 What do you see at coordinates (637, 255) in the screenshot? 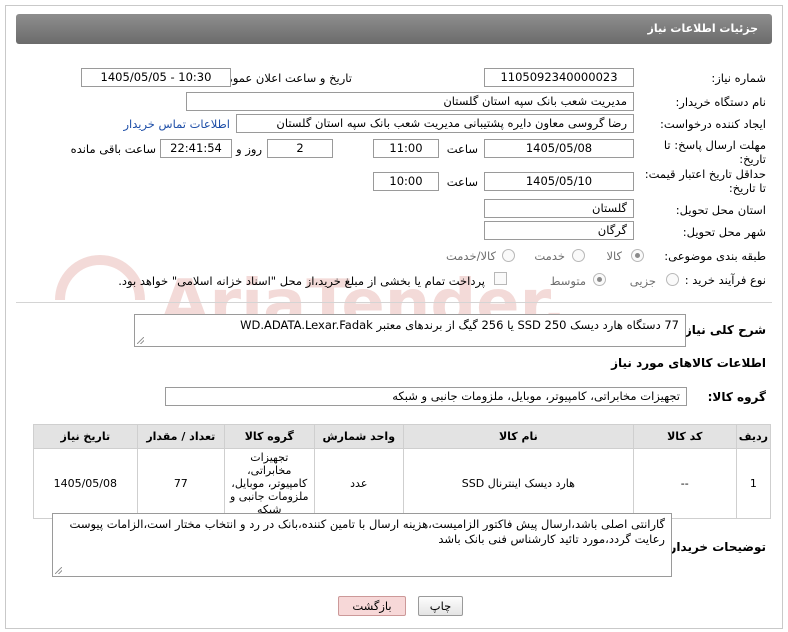
I see `category-radio-goods` at bounding box center [637, 255].